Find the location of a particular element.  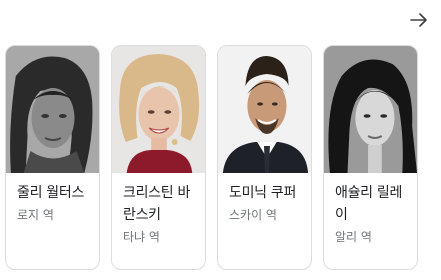

role-name: 로지 역 is located at coordinates (35, 215).